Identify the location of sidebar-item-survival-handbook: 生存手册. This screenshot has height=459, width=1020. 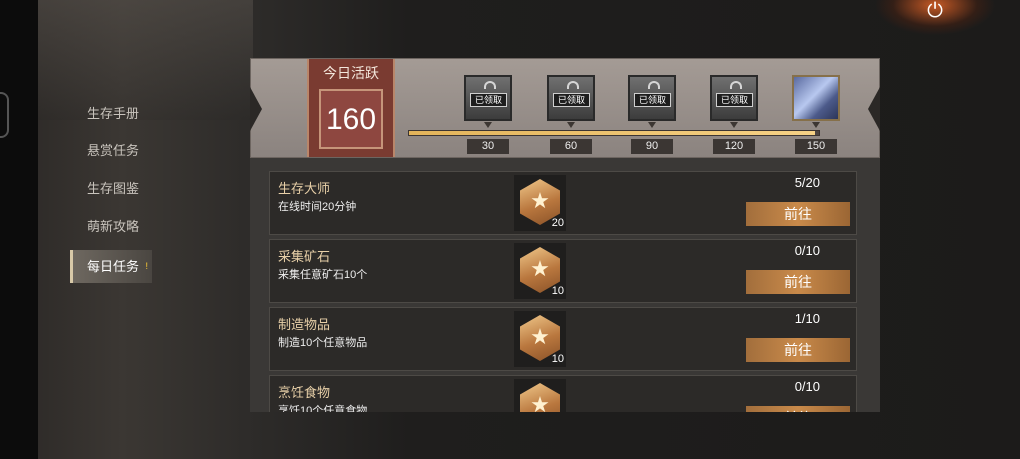
(111, 114).